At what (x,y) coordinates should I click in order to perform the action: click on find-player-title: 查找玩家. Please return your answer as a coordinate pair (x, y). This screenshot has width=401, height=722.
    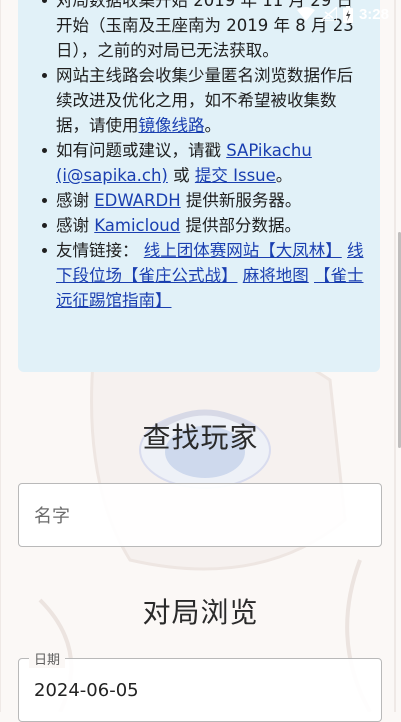
    Looking at the image, I should click on (200, 437).